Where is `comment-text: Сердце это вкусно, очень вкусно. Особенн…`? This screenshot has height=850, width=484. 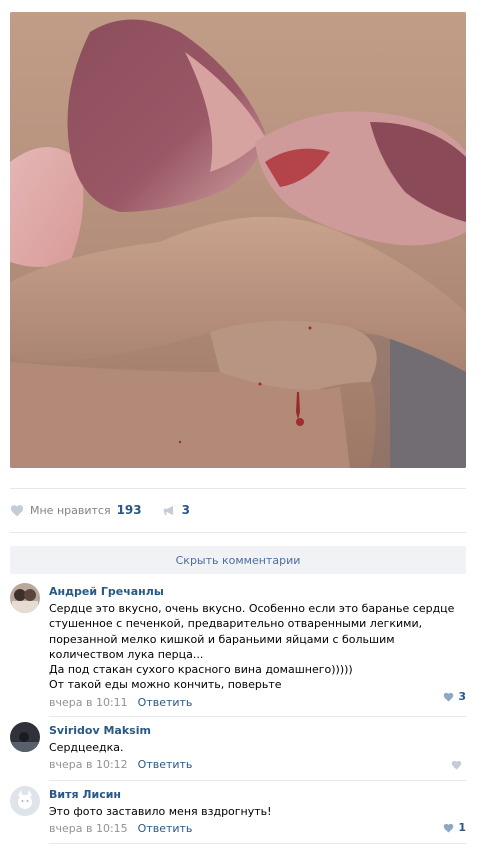 comment-text: Сердце это вкусно, очень вкусно. Особенн… is located at coordinates (252, 647).